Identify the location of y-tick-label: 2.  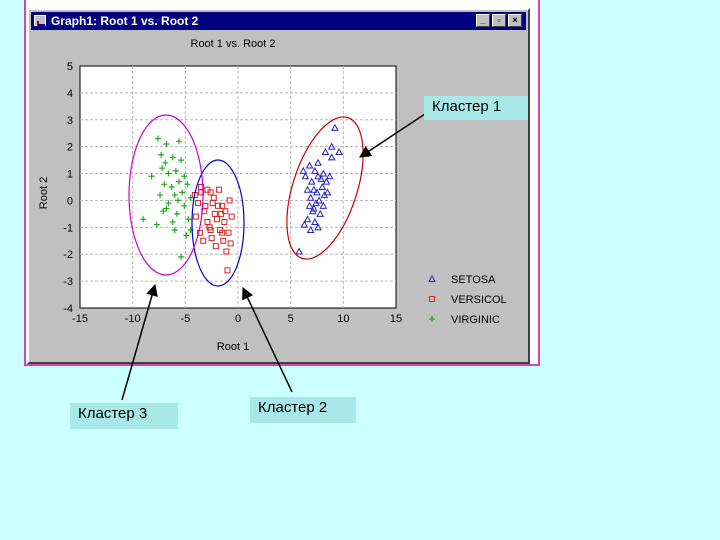
(70, 148).